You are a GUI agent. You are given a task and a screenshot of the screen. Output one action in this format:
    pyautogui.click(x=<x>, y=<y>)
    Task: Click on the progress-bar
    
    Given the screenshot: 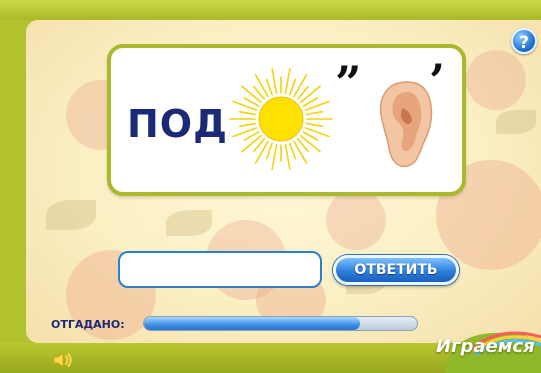 What is the action you would take?
    pyautogui.click(x=280, y=323)
    